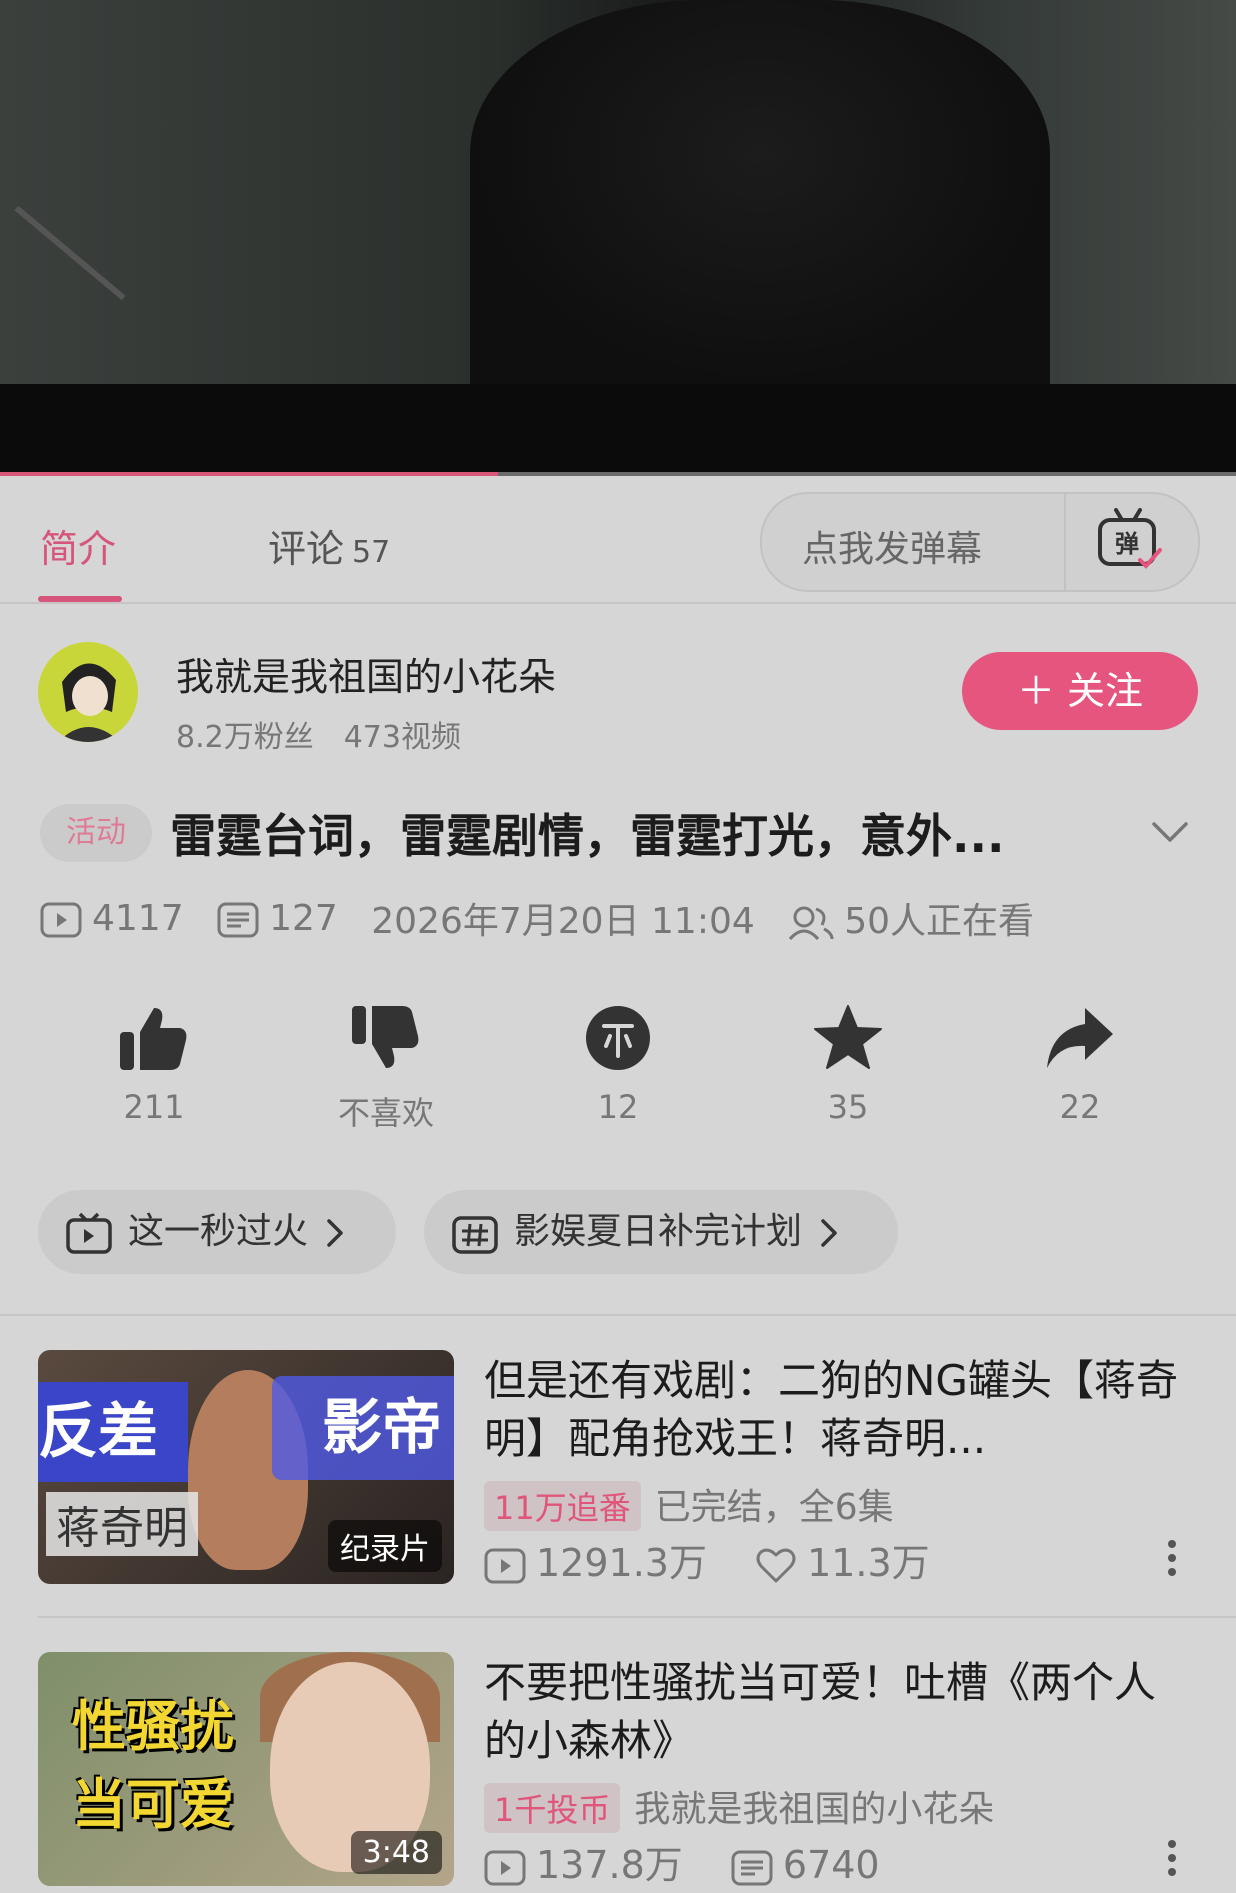 Image resolution: width=1236 pixels, height=1893 pixels. I want to click on list-divider, so click(637, 1617).